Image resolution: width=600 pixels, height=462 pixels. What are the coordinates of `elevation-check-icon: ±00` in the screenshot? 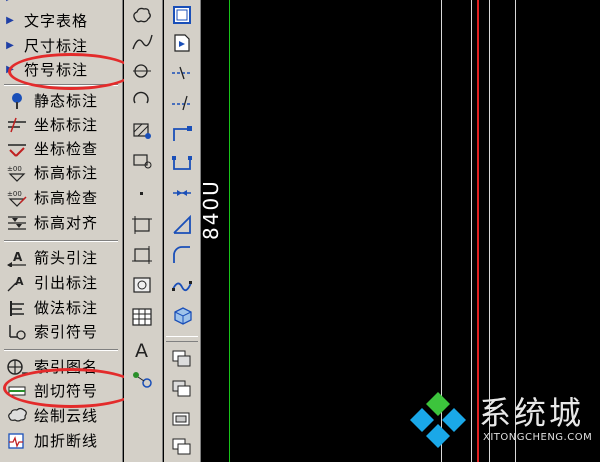 It's located at (17, 198).